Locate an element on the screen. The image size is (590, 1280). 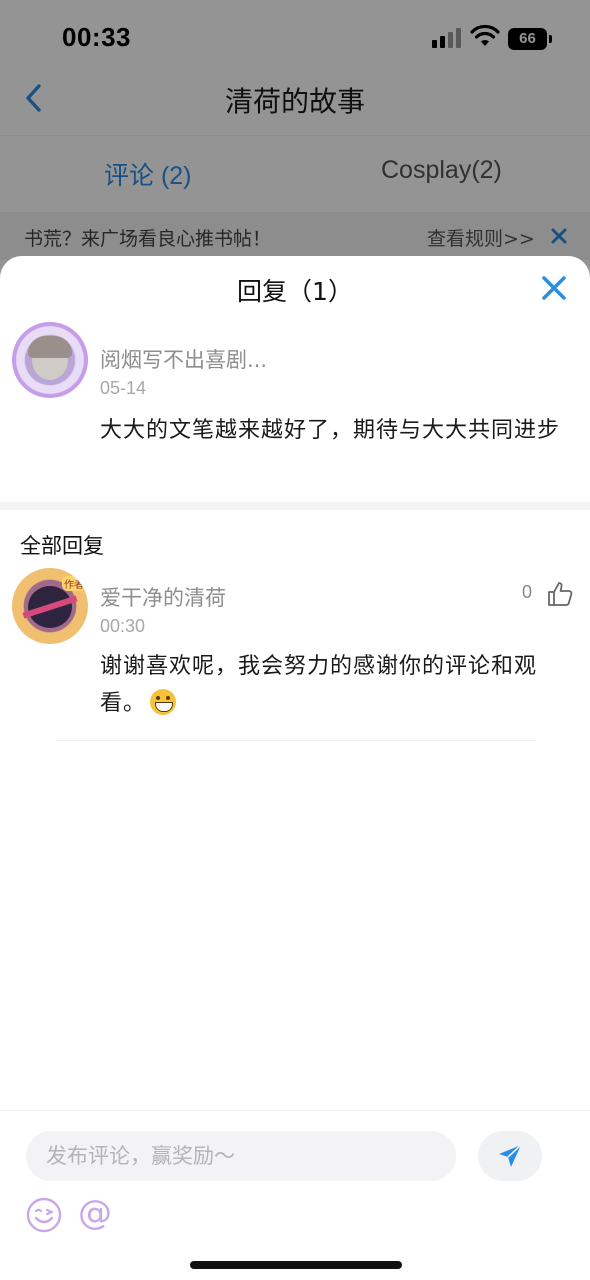
author-badge: 作者 is located at coordinates (74, 583).